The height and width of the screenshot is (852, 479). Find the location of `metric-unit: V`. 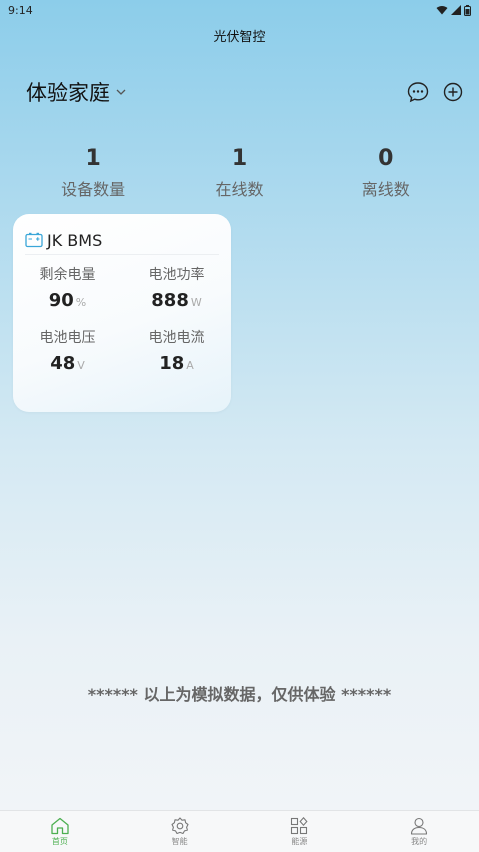

metric-unit: V is located at coordinates (81, 365).